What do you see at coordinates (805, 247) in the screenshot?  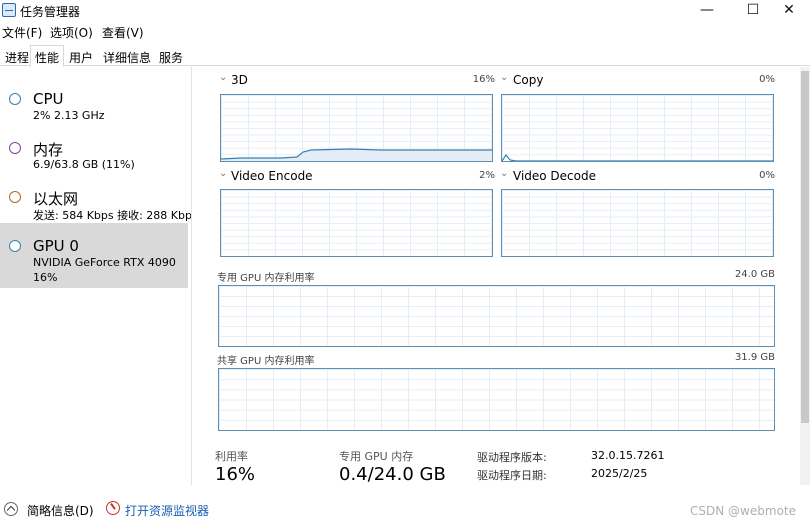 I see `scrollbar-thumb` at bounding box center [805, 247].